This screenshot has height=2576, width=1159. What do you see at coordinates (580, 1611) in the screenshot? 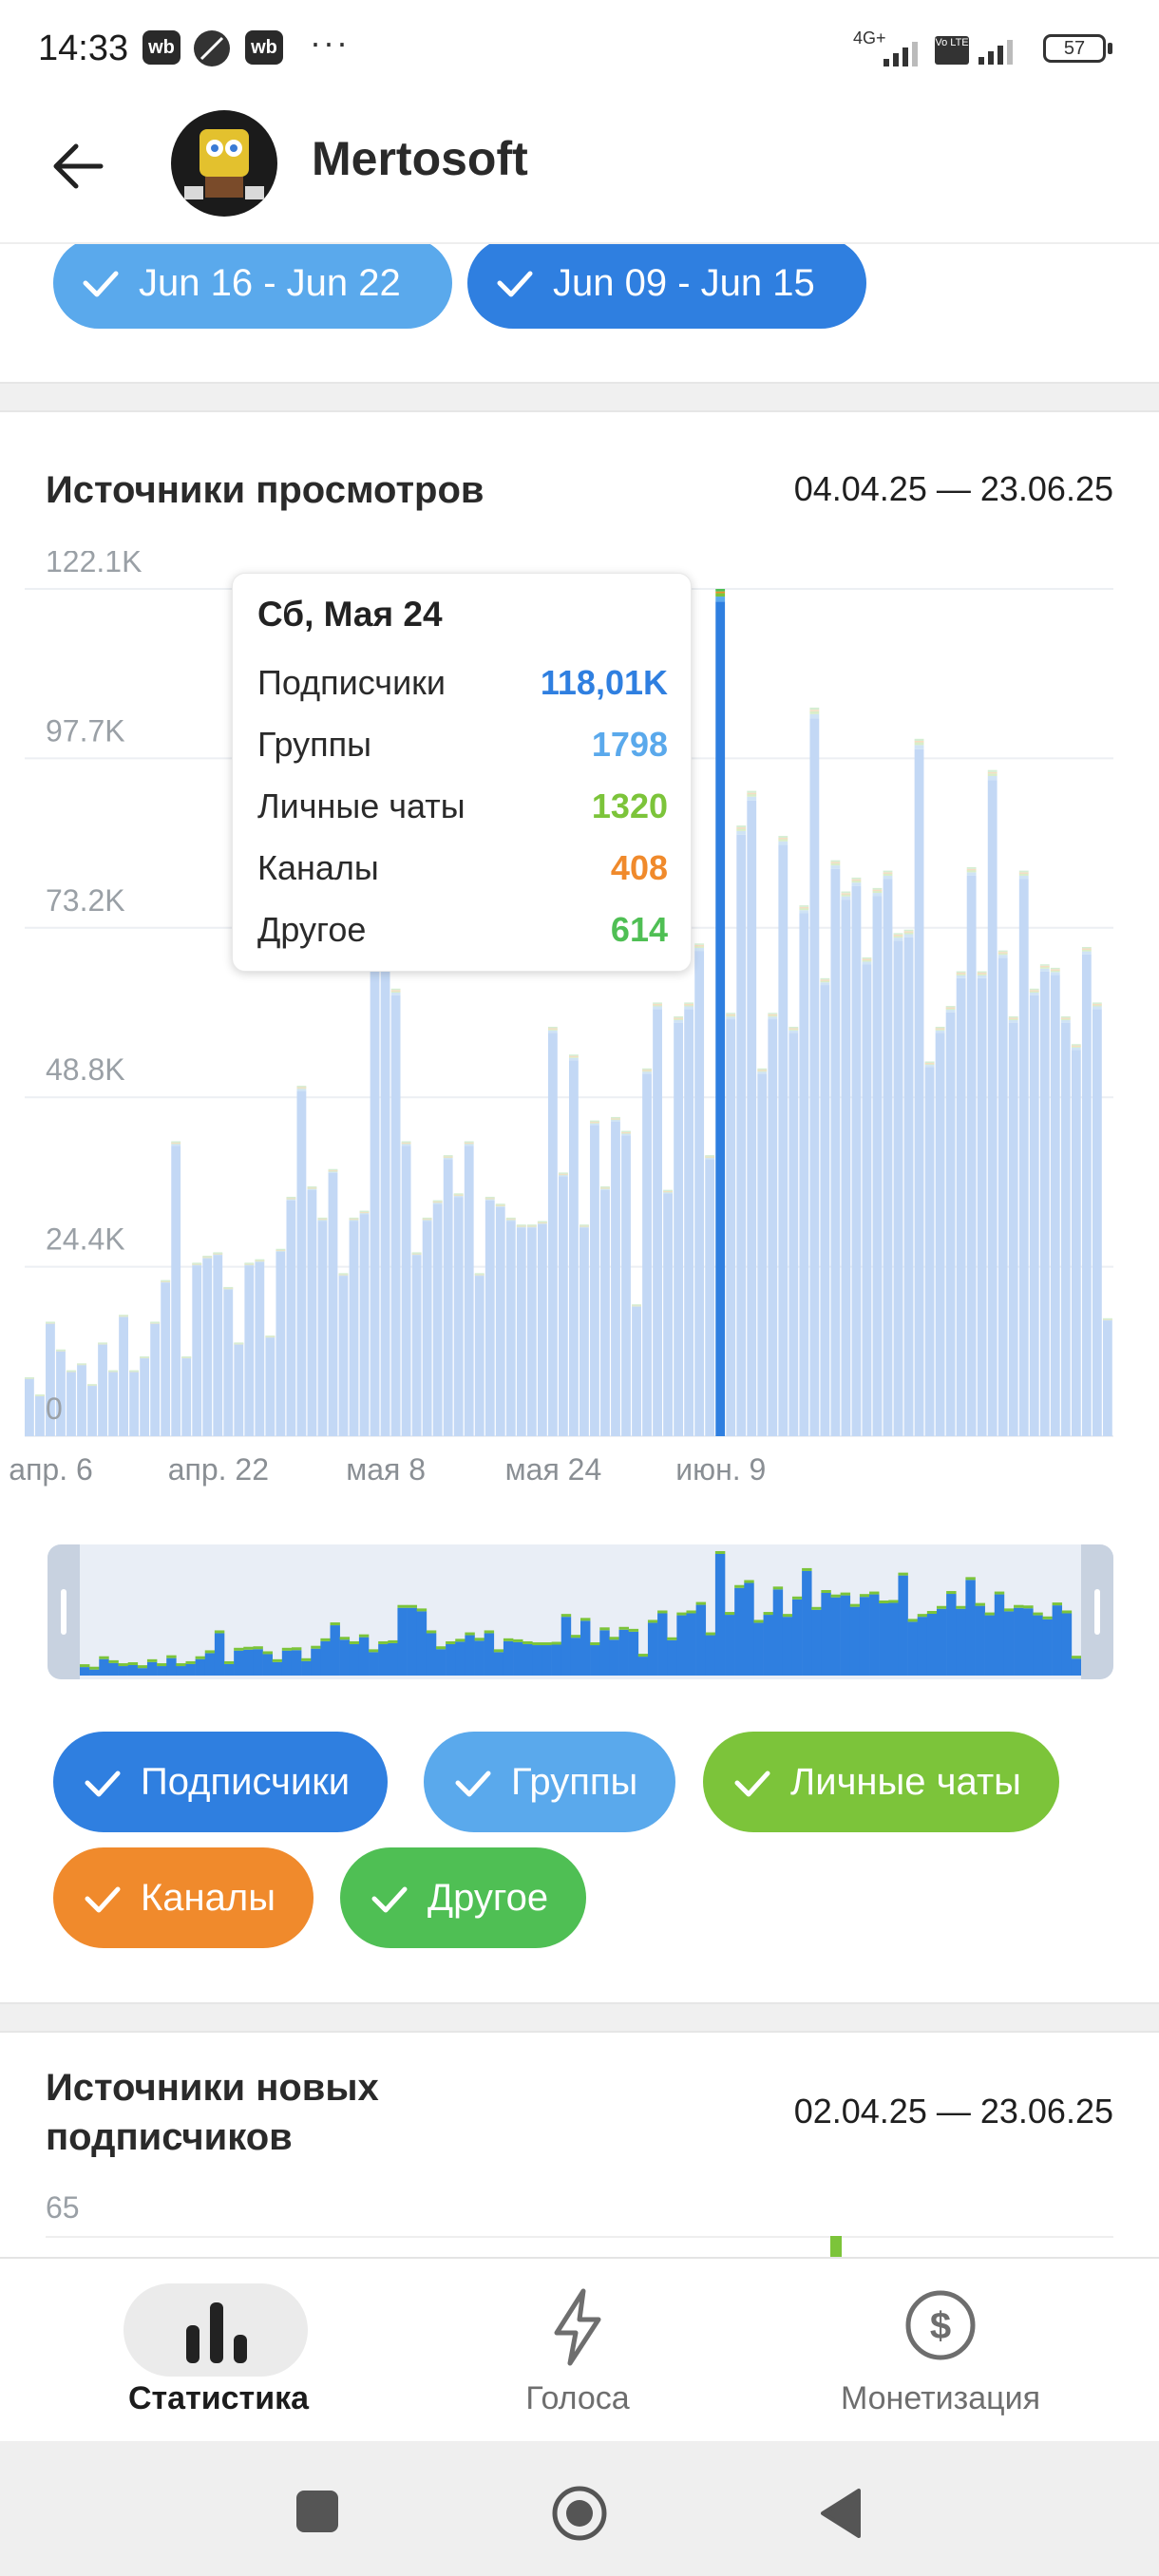
I see `chart-range-navigator` at bounding box center [580, 1611].